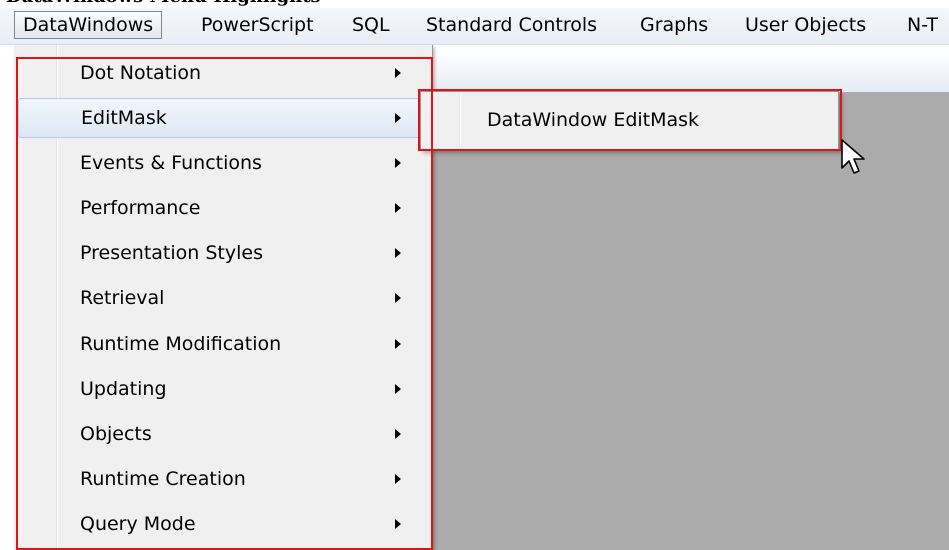 The height and width of the screenshot is (550, 949). What do you see at coordinates (593, 120) in the screenshot?
I see `submenu-item-label: DataWindow EditMask` at bounding box center [593, 120].